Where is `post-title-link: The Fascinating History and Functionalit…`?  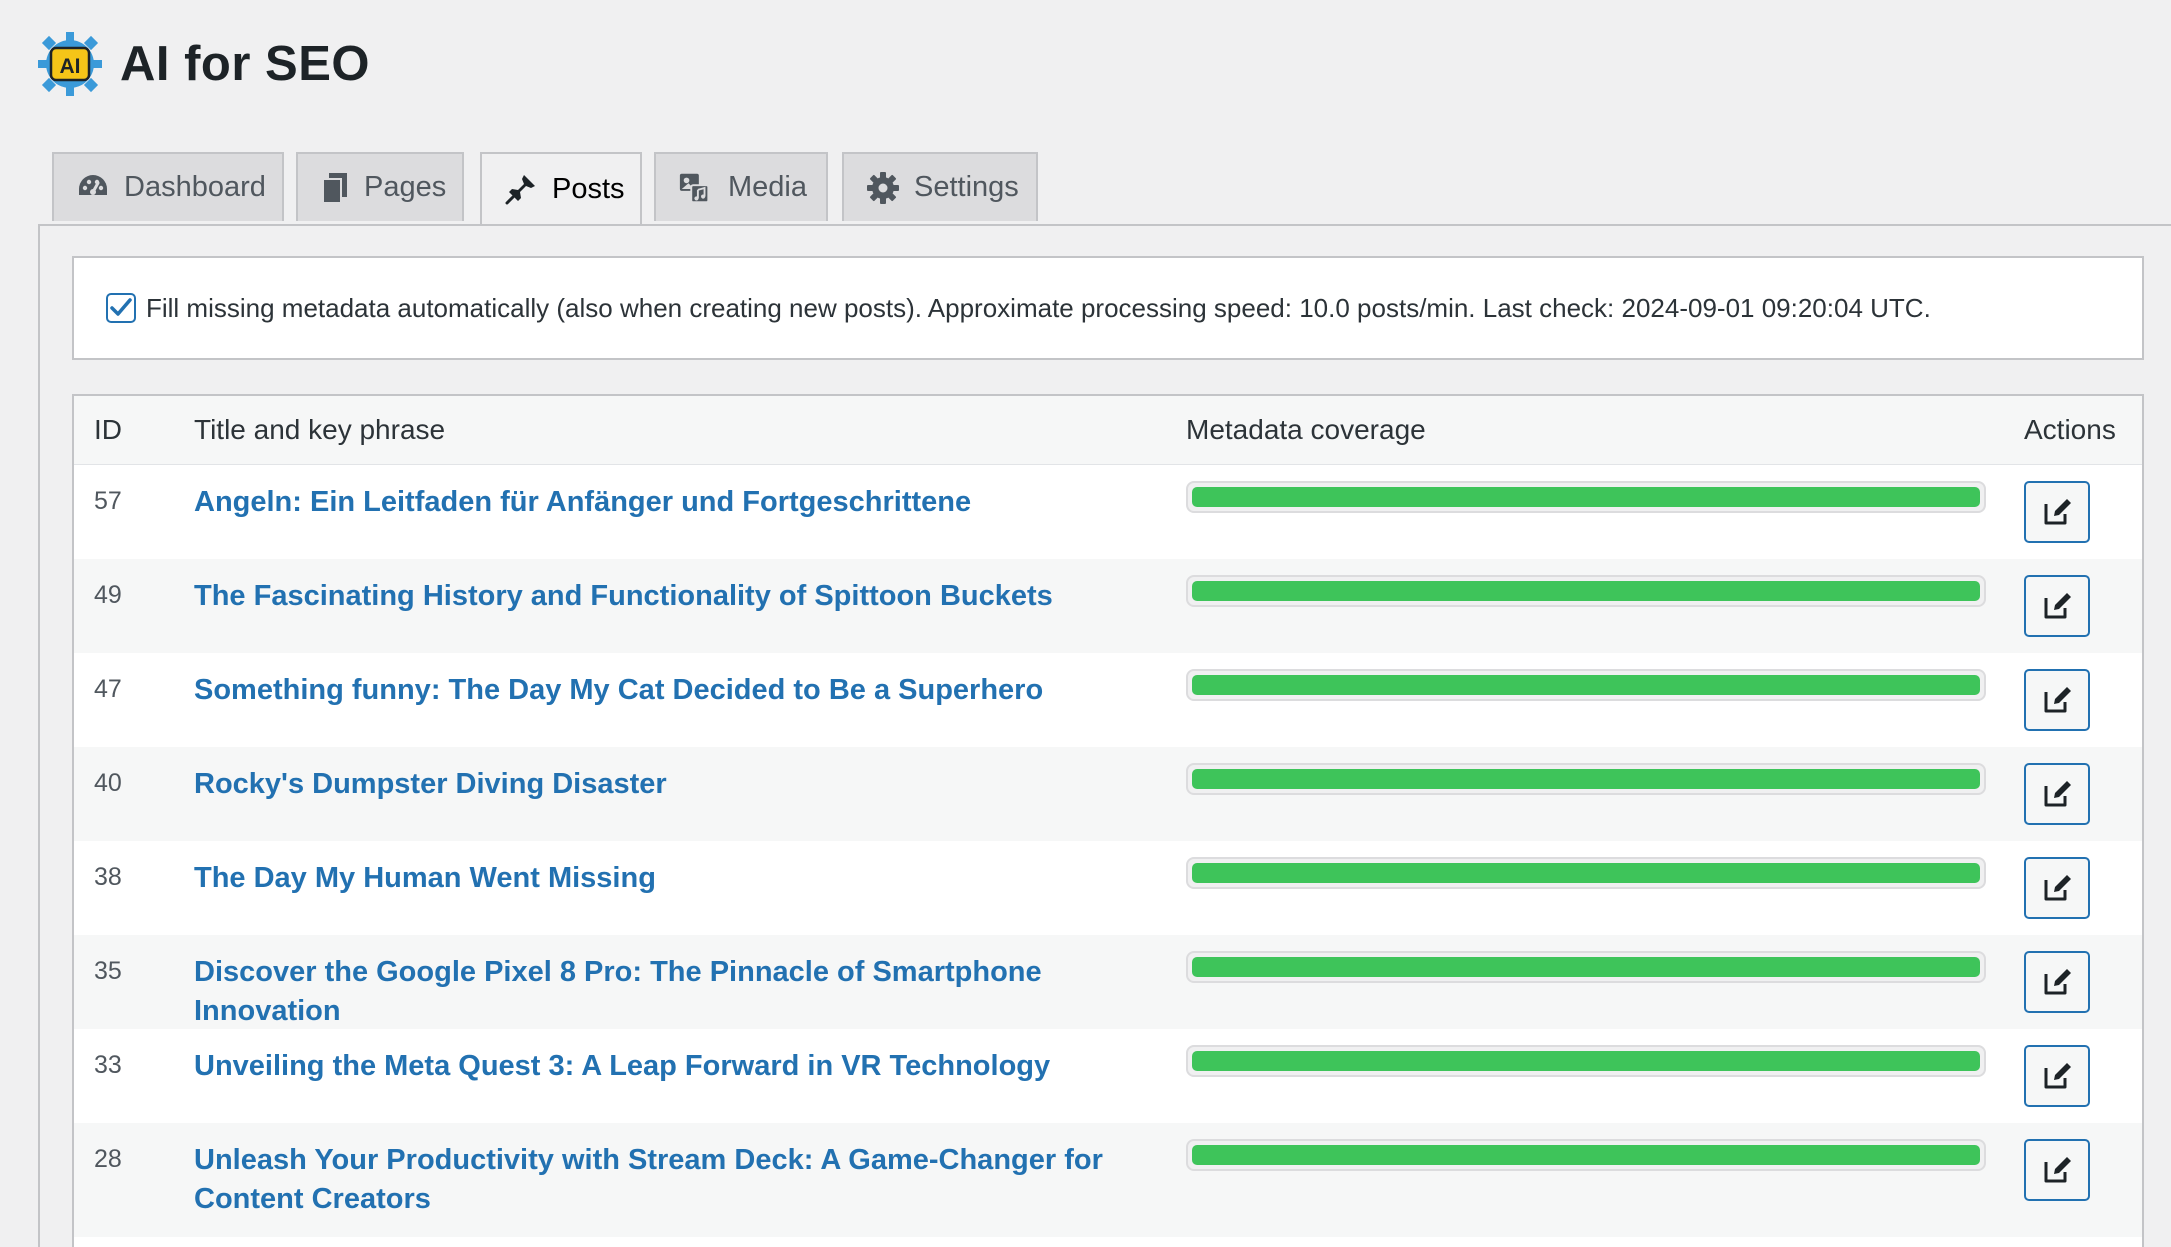
post-title-link: The Fascinating History and Functionalit… is located at coordinates (684, 596).